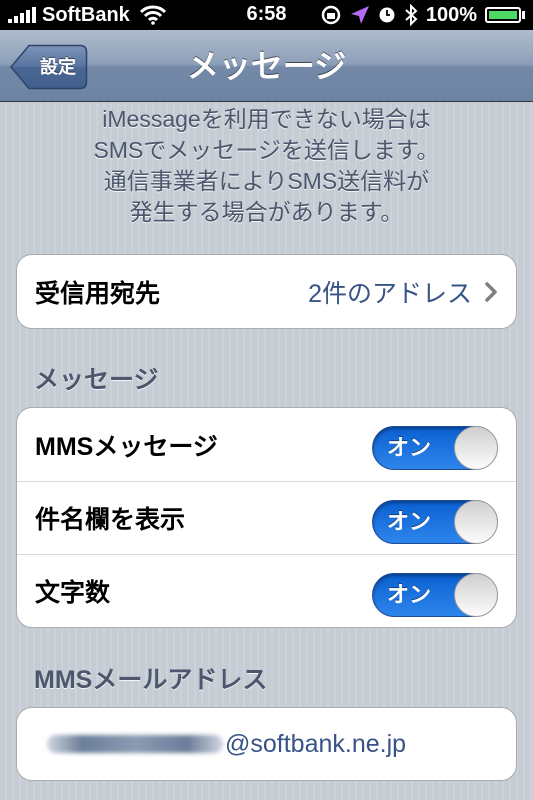 The height and width of the screenshot is (800, 533). Describe the element at coordinates (451, 14) in the screenshot. I see `battery-percent: 100%` at that location.